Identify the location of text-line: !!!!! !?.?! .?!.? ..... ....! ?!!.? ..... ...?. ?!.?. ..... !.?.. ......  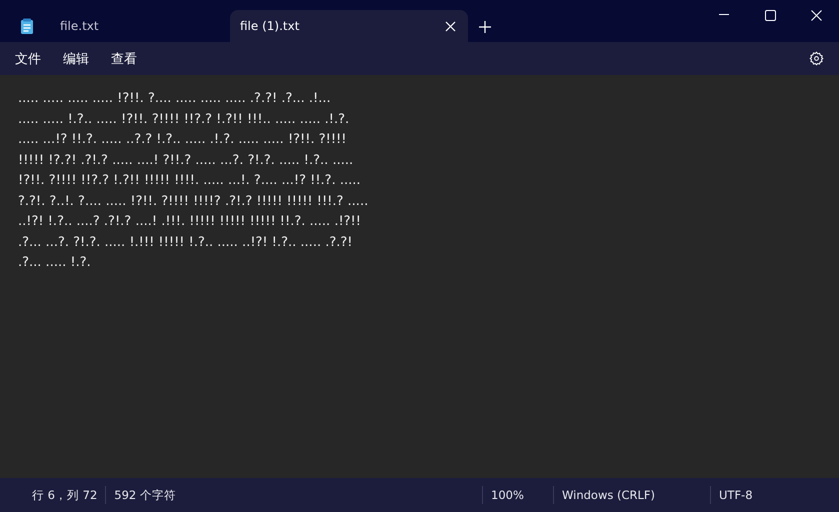
(186, 161).